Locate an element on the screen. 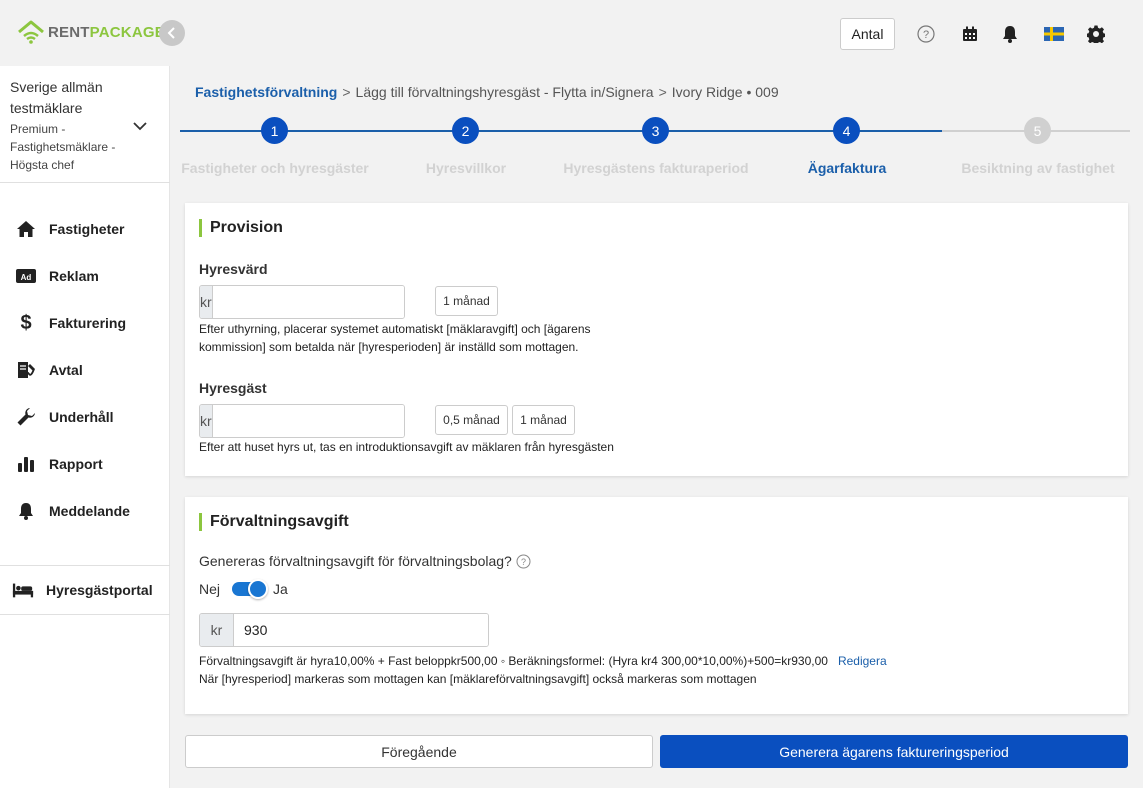 This screenshot has height=788, width=1143. sidebar-item-avtal: Avtal is located at coordinates (85, 370).